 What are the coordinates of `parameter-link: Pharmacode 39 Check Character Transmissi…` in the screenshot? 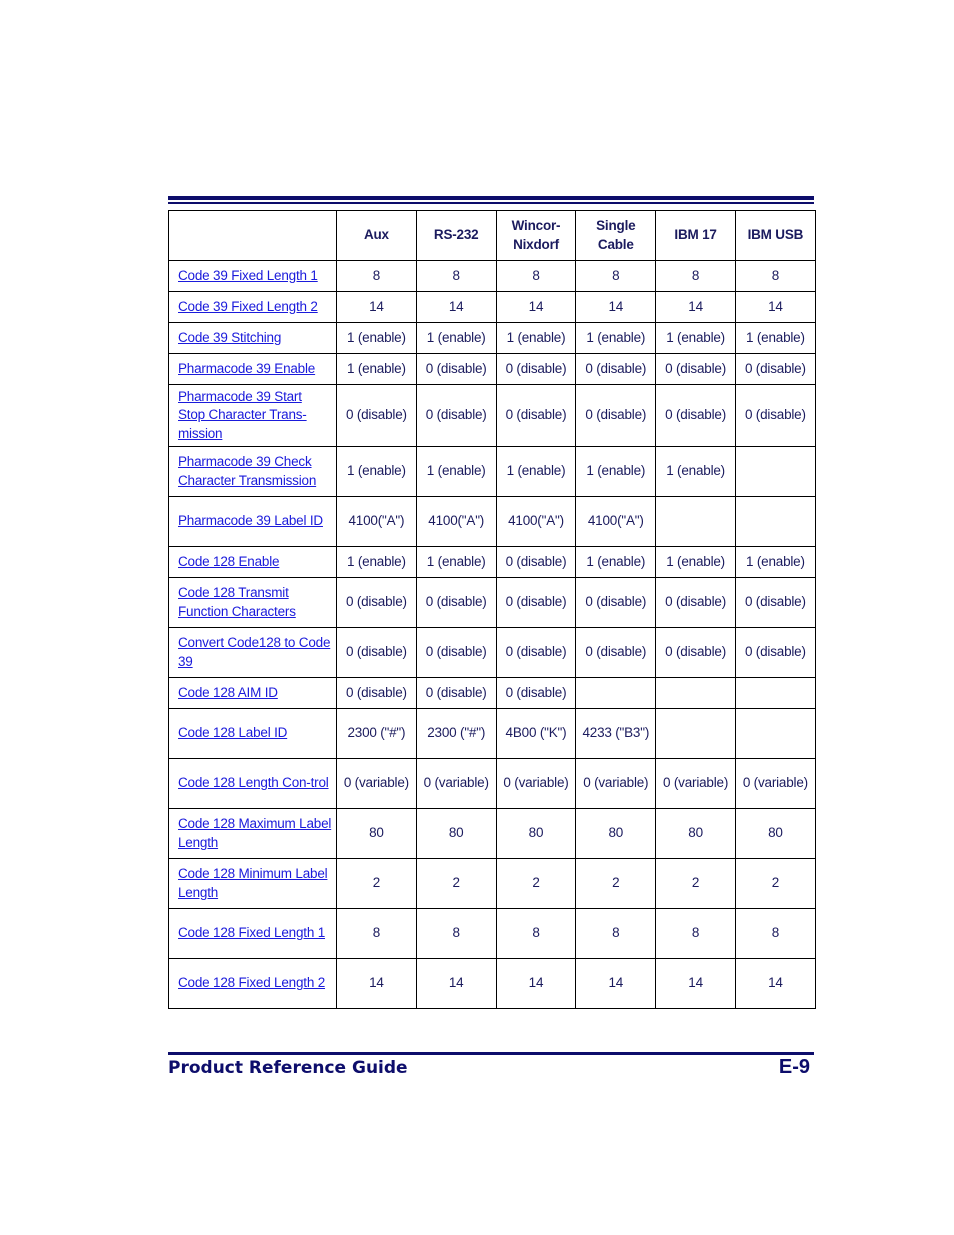 It's located at (247, 471).